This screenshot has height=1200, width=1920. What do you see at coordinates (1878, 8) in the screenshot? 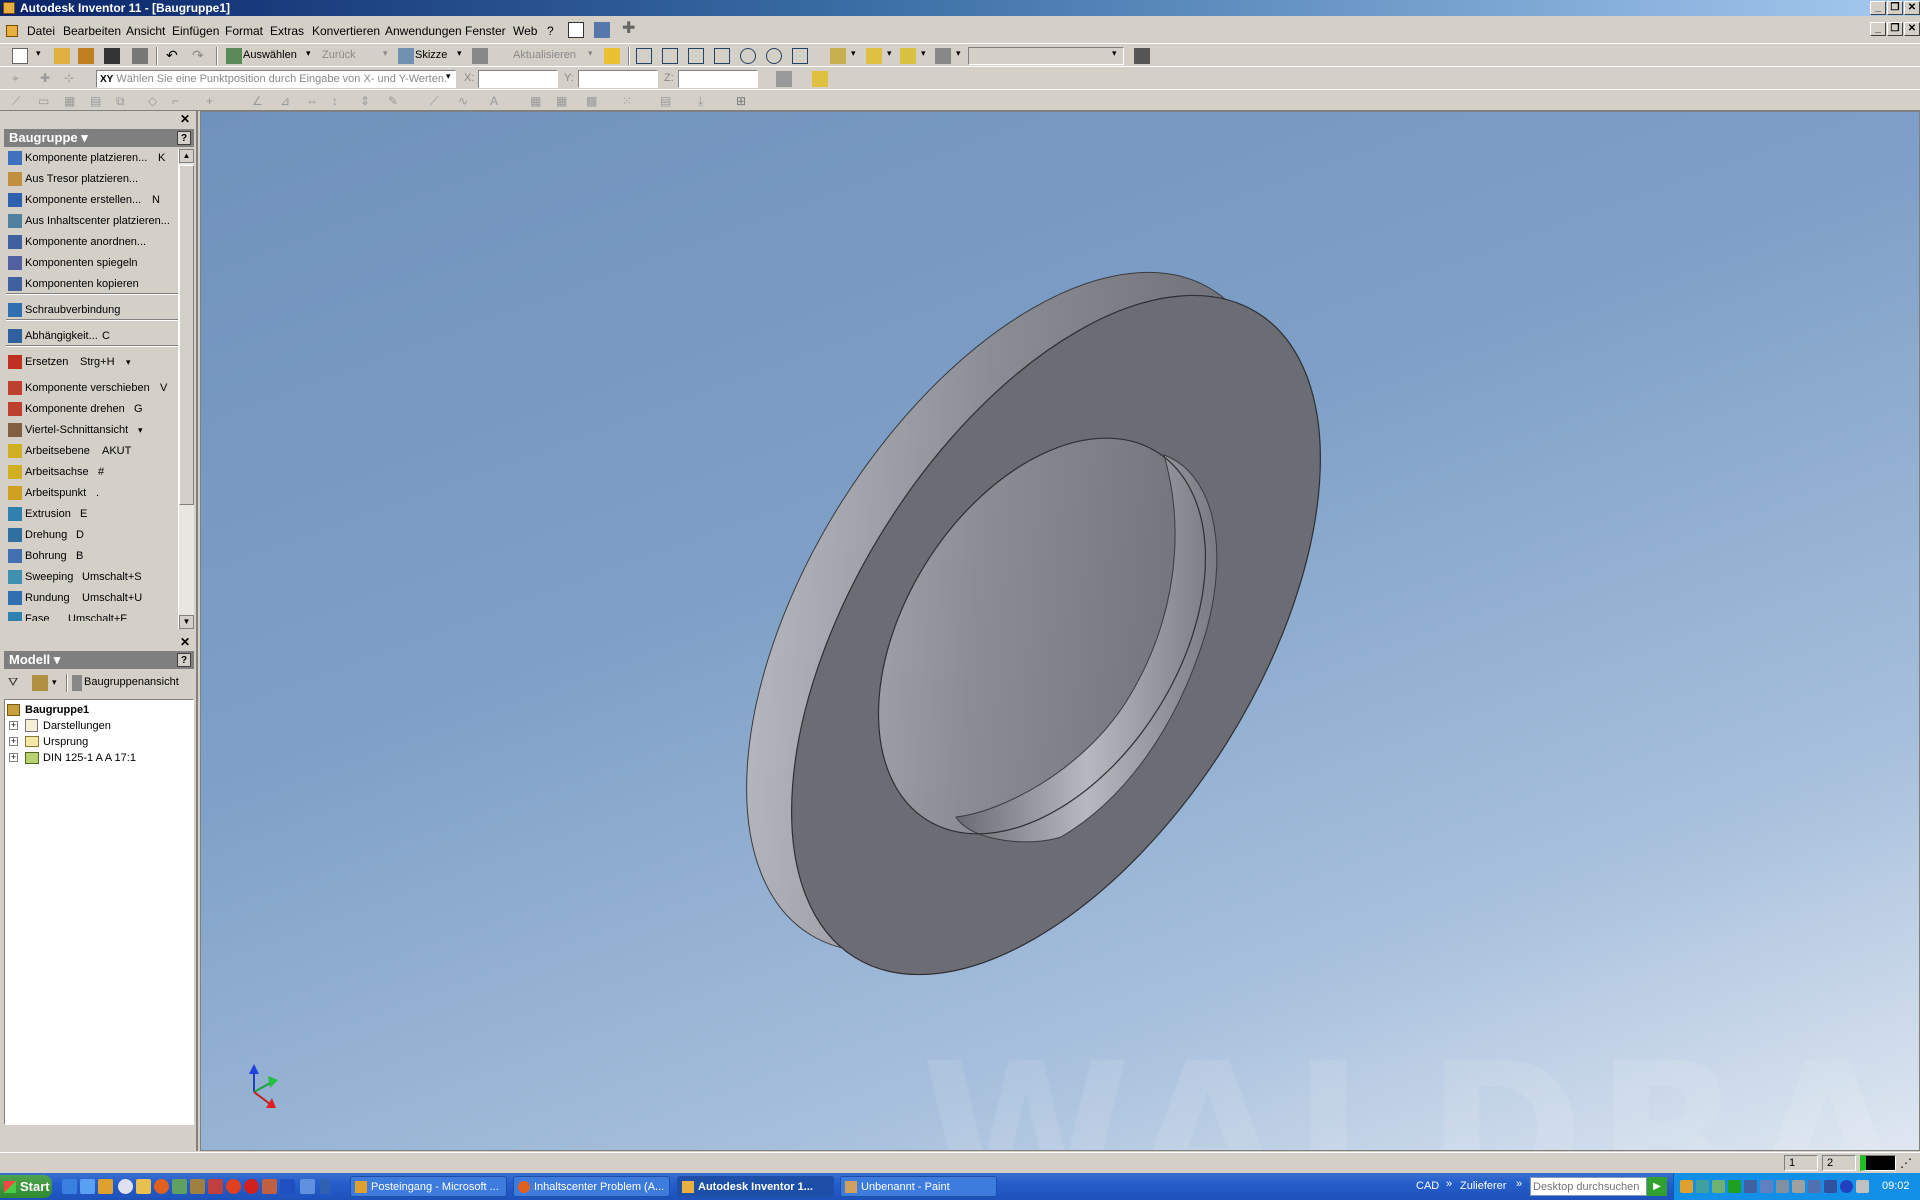
I see `minimize-button: _` at bounding box center [1878, 8].